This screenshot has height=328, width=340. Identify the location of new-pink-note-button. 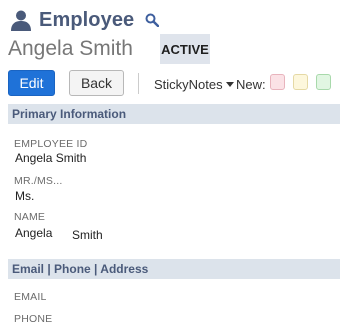
(277, 82).